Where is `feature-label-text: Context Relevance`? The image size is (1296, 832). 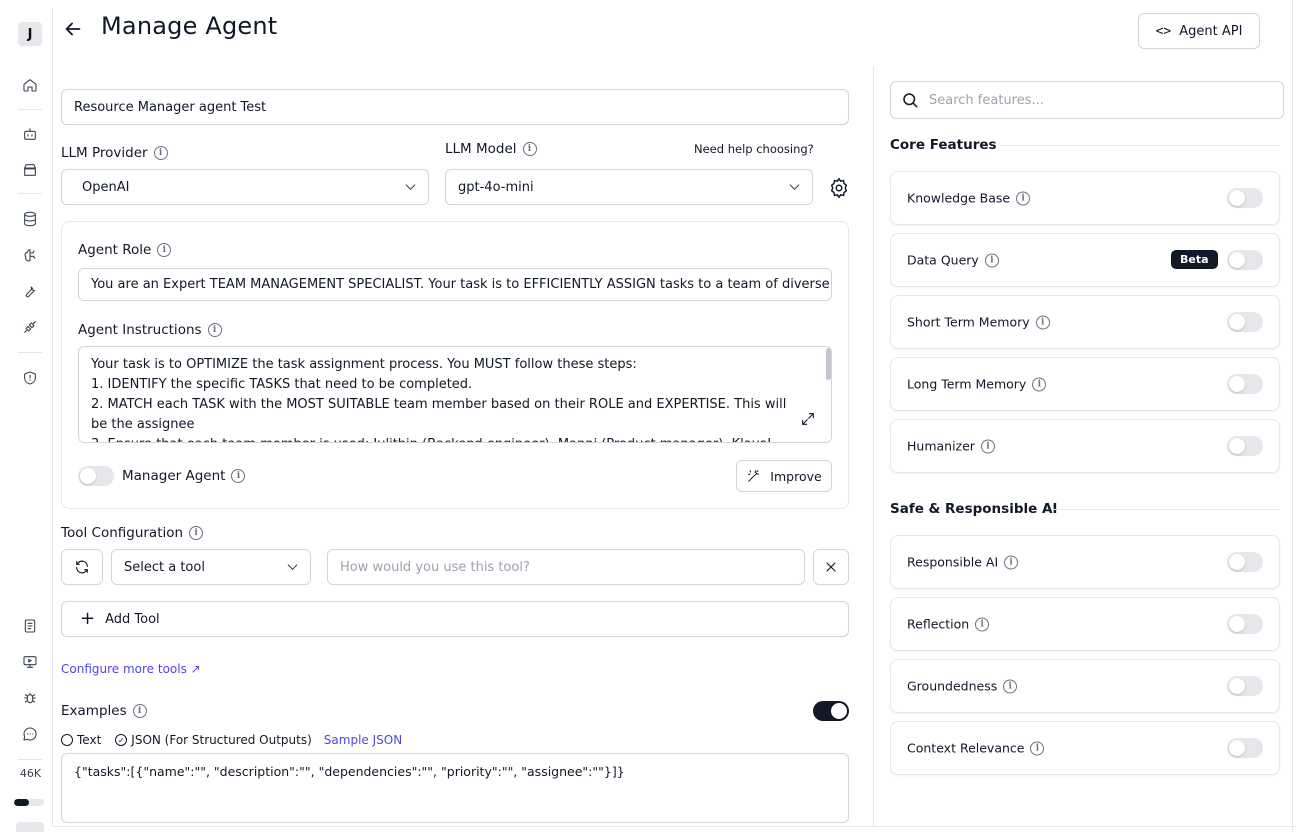 feature-label-text: Context Relevance is located at coordinates (966, 748).